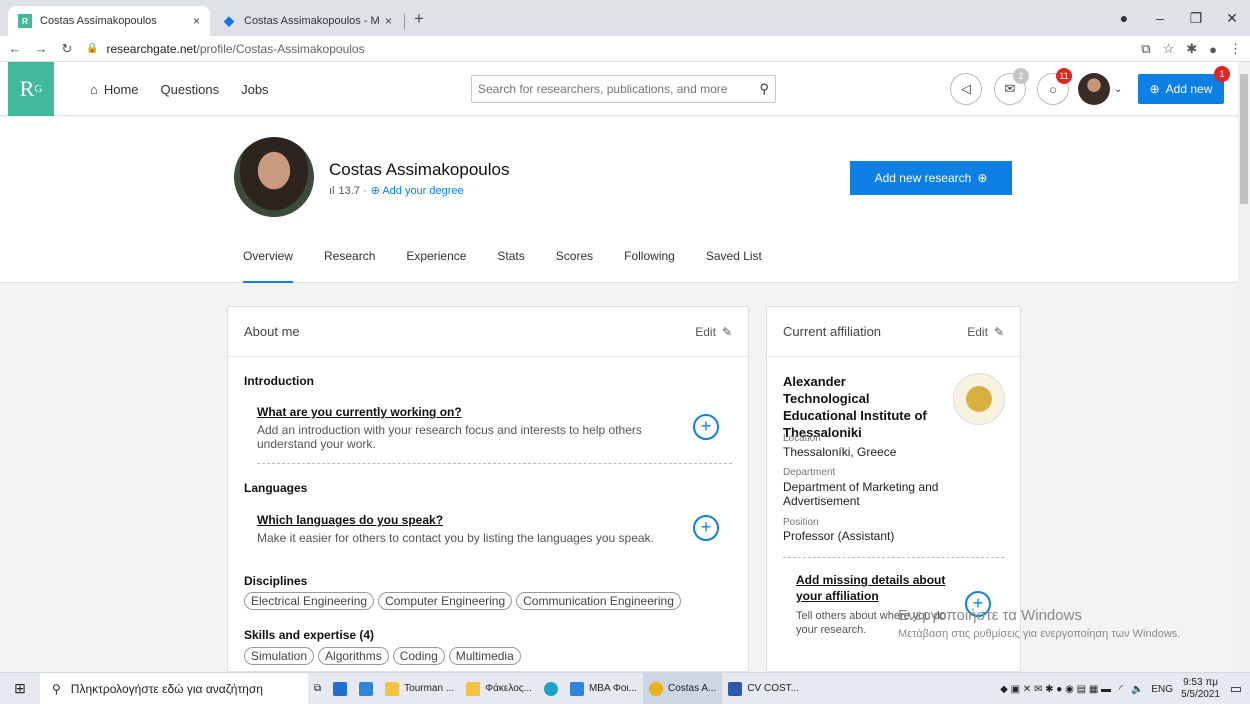 The height and width of the screenshot is (704, 1250). Describe the element at coordinates (1064, 76) in the screenshot. I see `notifications-badge: 11` at that location.